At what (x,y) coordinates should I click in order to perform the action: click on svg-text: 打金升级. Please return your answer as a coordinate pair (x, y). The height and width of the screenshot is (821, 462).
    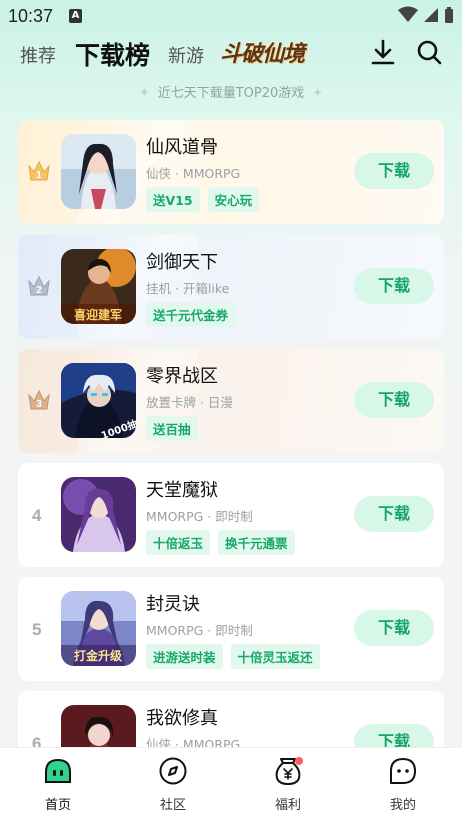
    Looking at the image, I should click on (98, 655).